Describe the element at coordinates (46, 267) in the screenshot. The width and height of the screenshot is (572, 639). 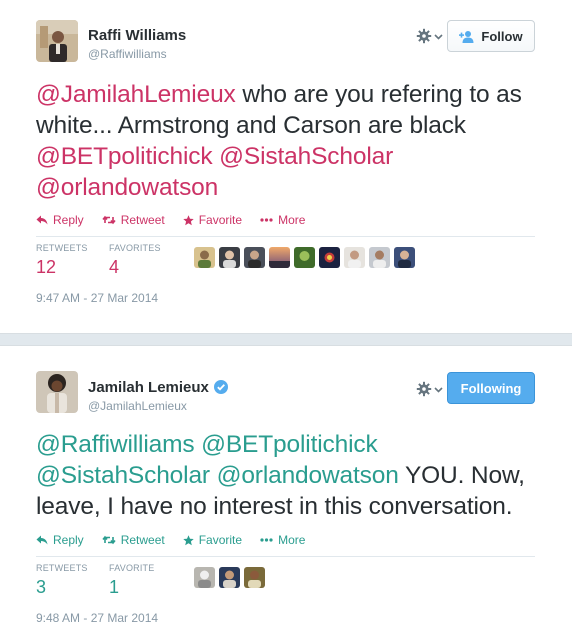
I see `retweets-value: 12` at that location.